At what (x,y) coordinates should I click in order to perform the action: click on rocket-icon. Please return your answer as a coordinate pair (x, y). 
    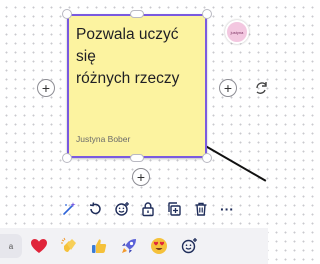
    Looking at the image, I should click on (129, 246).